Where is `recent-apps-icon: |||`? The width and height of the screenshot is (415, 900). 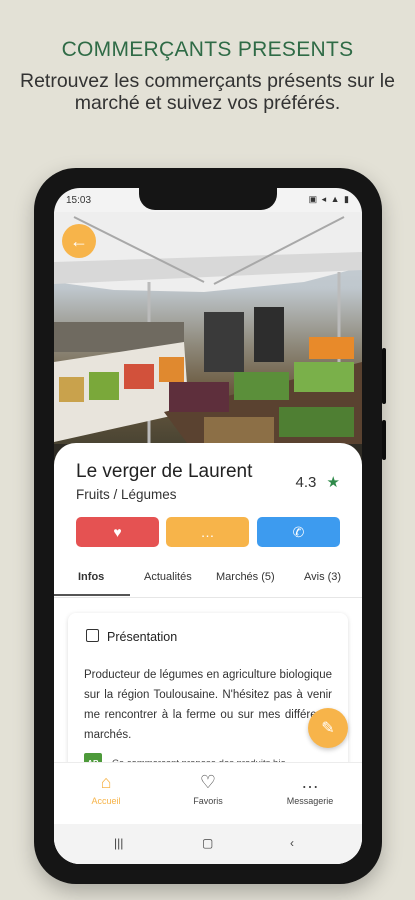
recent-apps-icon: ||| is located at coordinates (118, 843).